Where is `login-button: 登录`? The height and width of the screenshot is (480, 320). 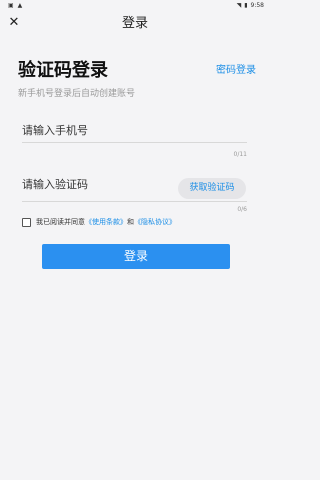 login-button: 登录 is located at coordinates (136, 256).